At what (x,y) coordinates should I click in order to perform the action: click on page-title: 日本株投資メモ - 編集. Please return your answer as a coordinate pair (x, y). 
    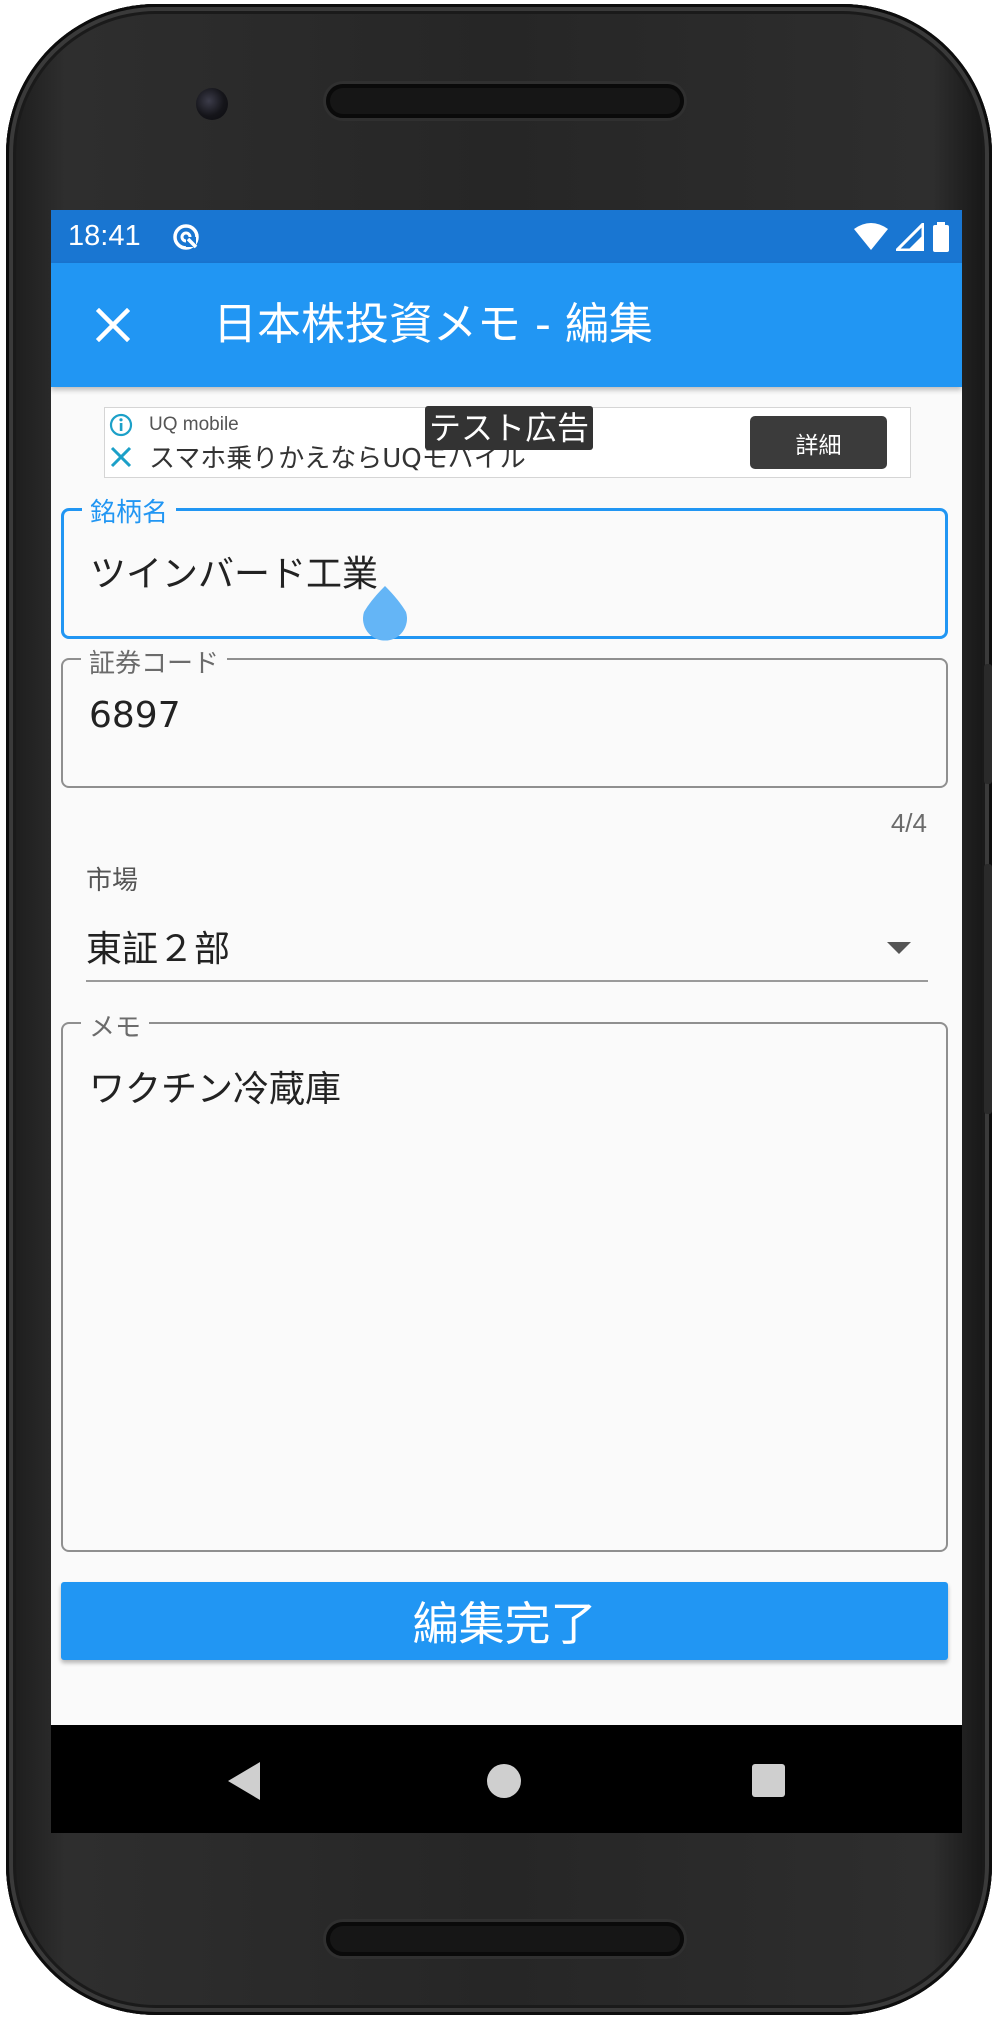
    Looking at the image, I should click on (433, 324).